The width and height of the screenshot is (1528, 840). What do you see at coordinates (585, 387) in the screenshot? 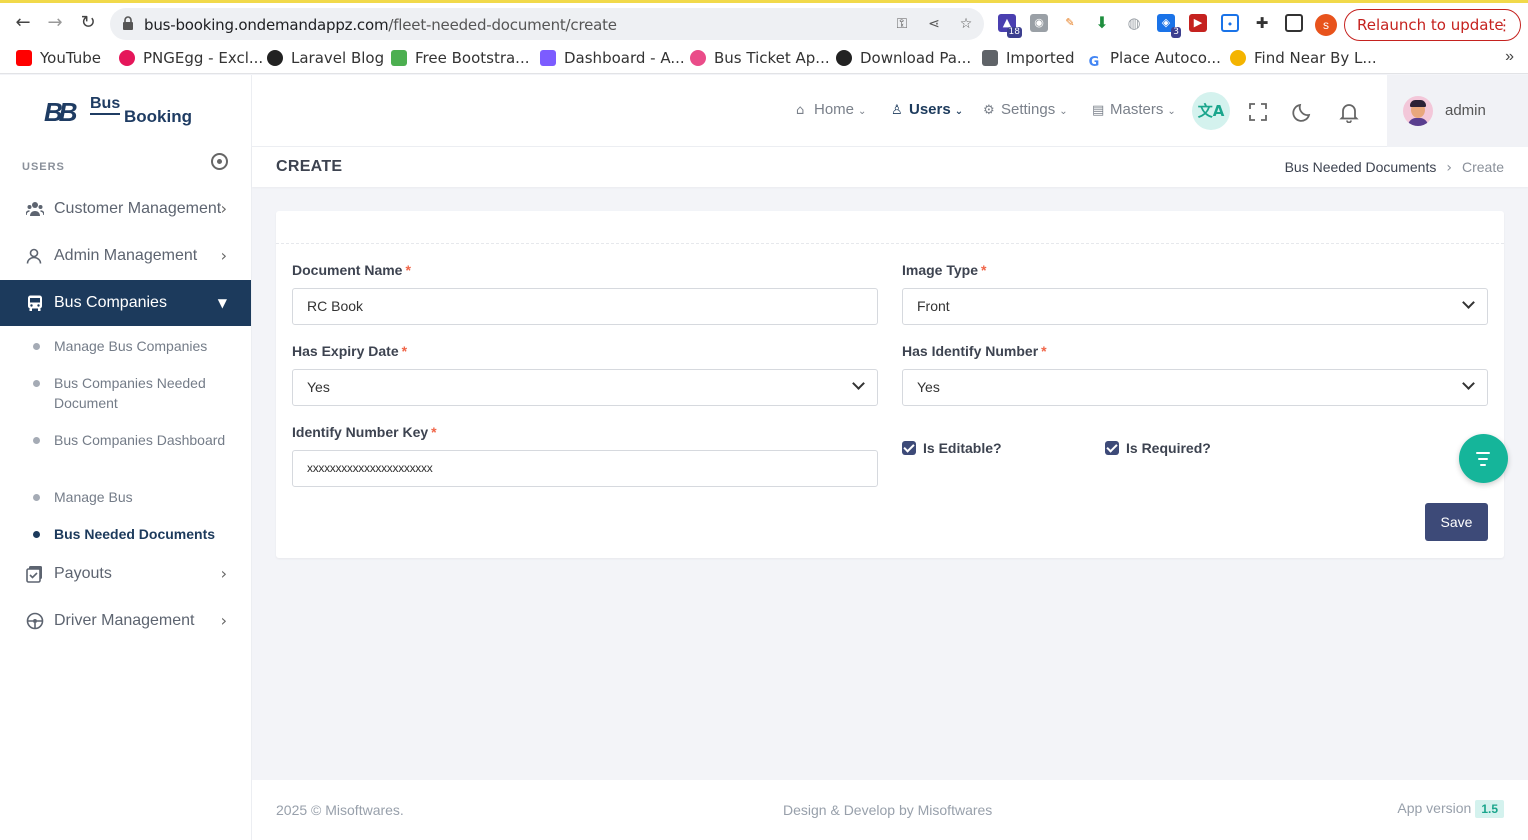
I see `has-expiry-select: Yes` at bounding box center [585, 387].